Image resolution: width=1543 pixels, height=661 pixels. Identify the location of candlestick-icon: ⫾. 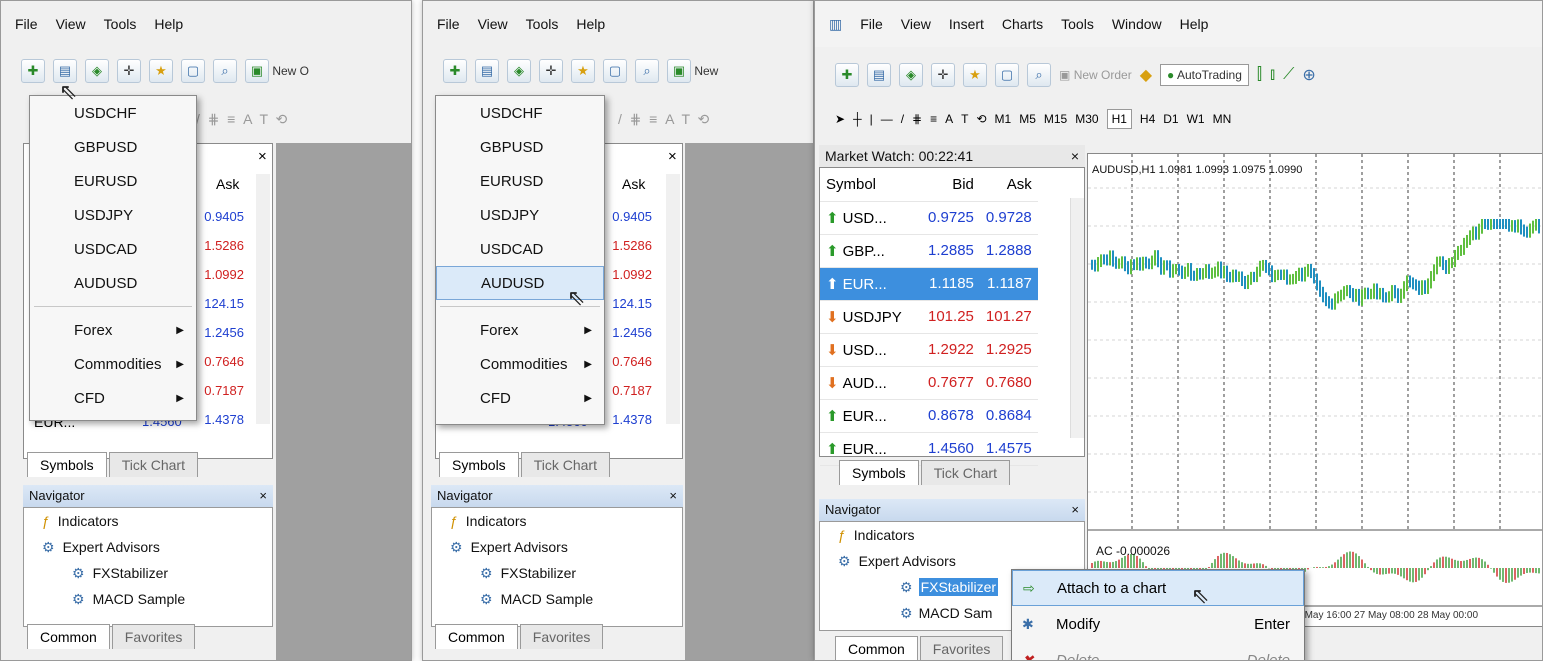
(1272, 75).